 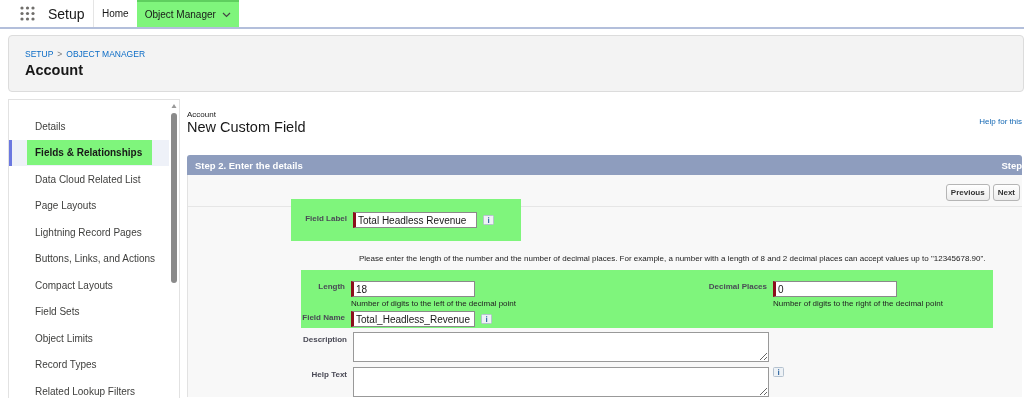 What do you see at coordinates (187, 13) in the screenshot?
I see `nav-tab: Object Manager` at bounding box center [187, 13].